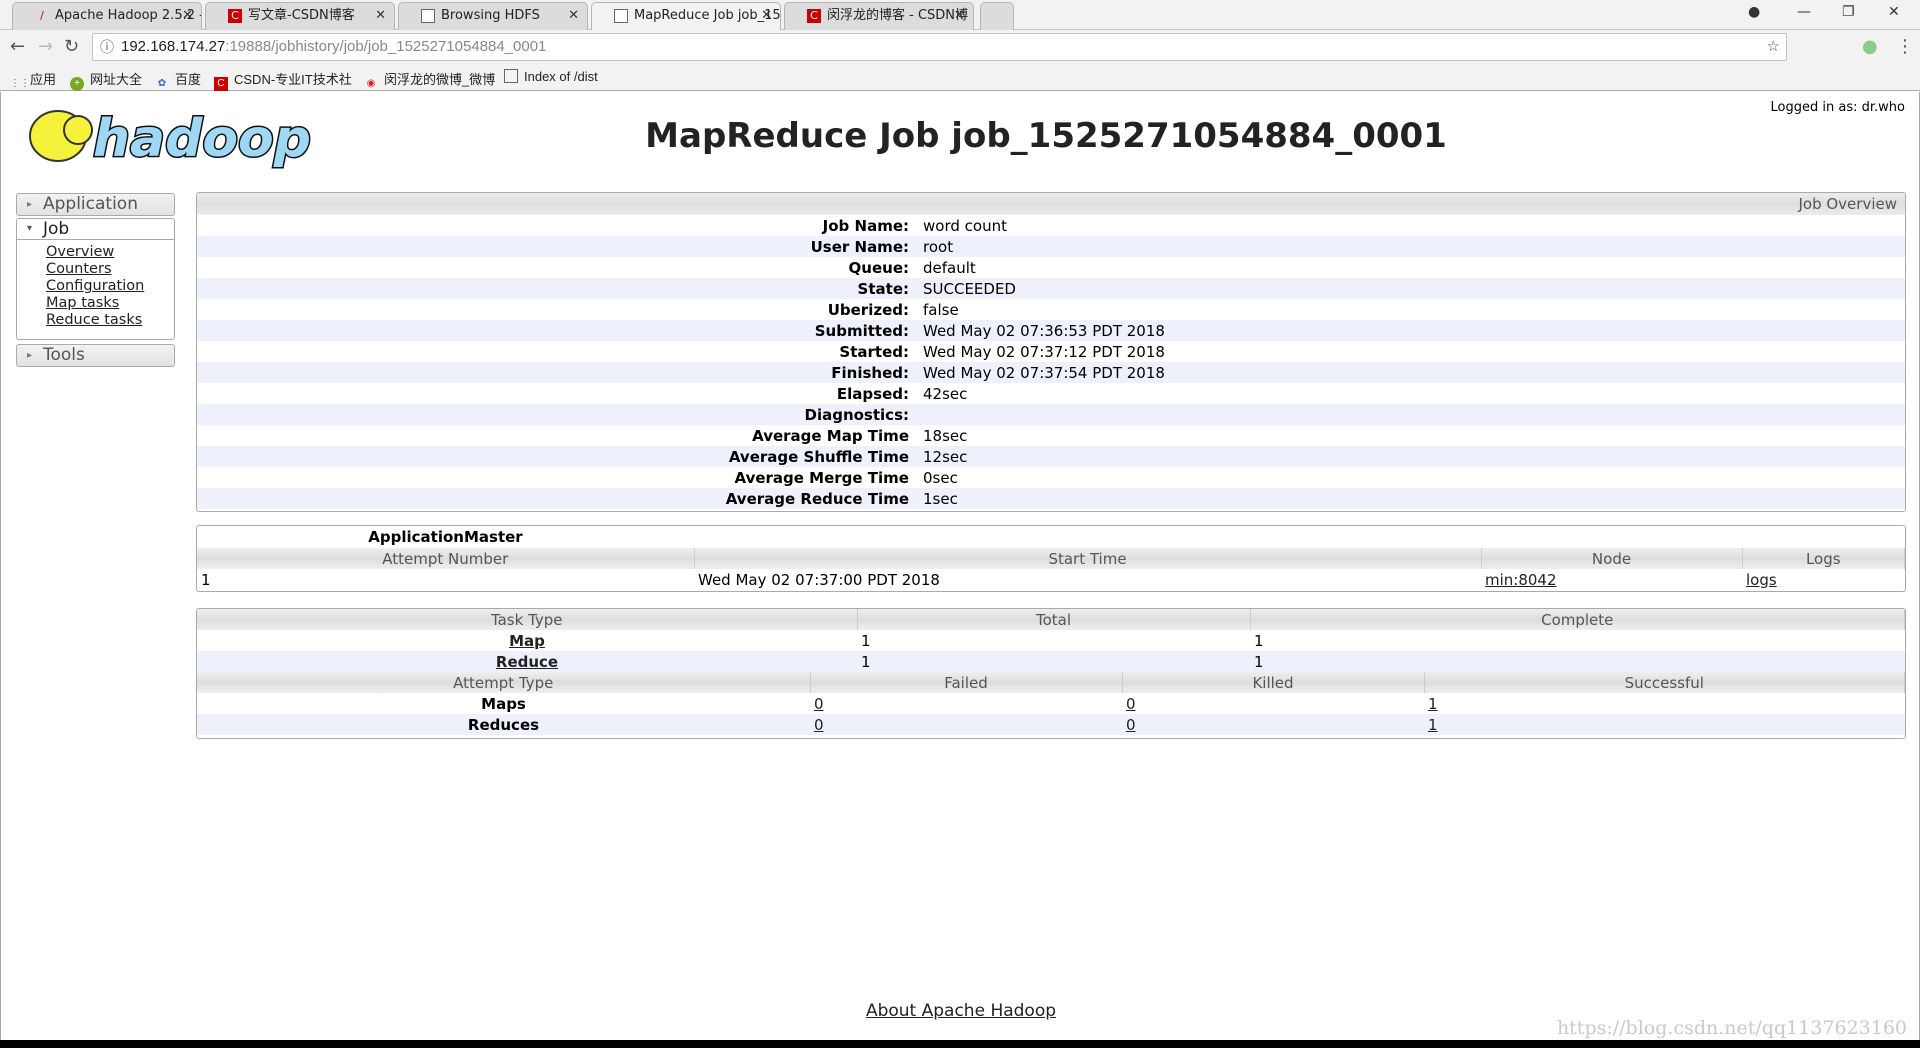 This screenshot has height=1048, width=1920. Describe the element at coordinates (42, 15) in the screenshot. I see `hadoop-icon: /` at that location.